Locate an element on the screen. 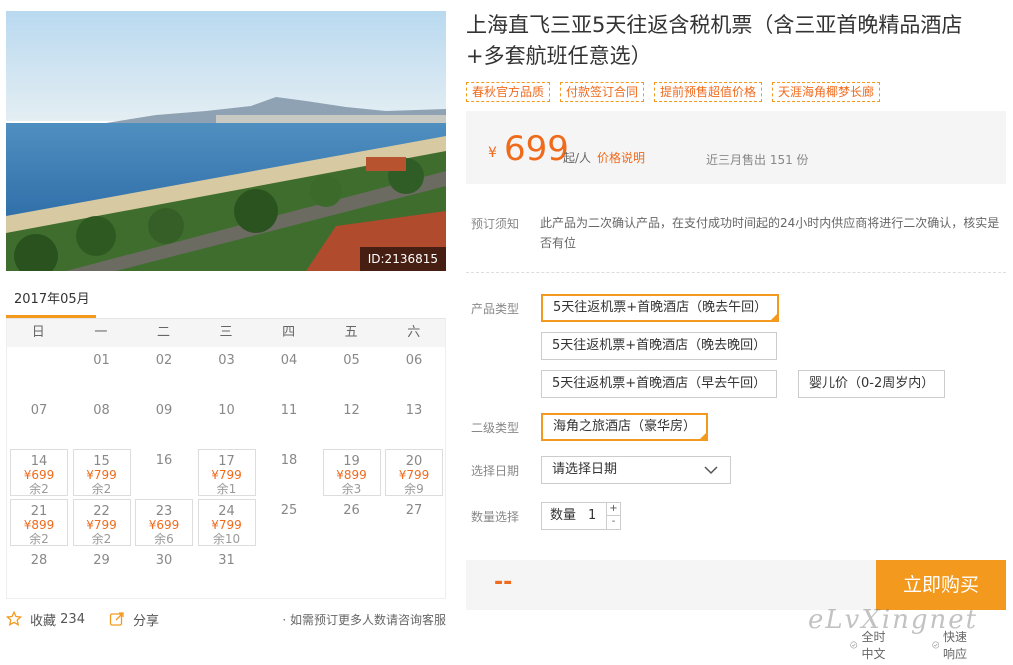  product-tags: 春秋官方品质 付款签订合同 提前预售超值价格 天涯海角椰梦长廊 is located at coordinates (678, 92).